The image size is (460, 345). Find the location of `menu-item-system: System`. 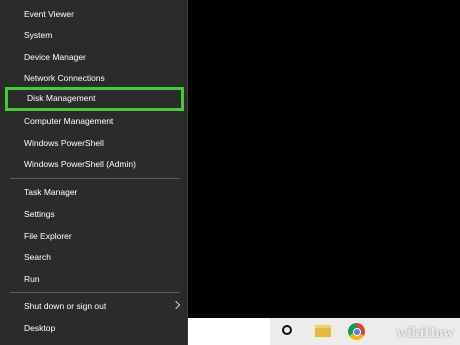

menu-item-system: System is located at coordinates (93, 35).